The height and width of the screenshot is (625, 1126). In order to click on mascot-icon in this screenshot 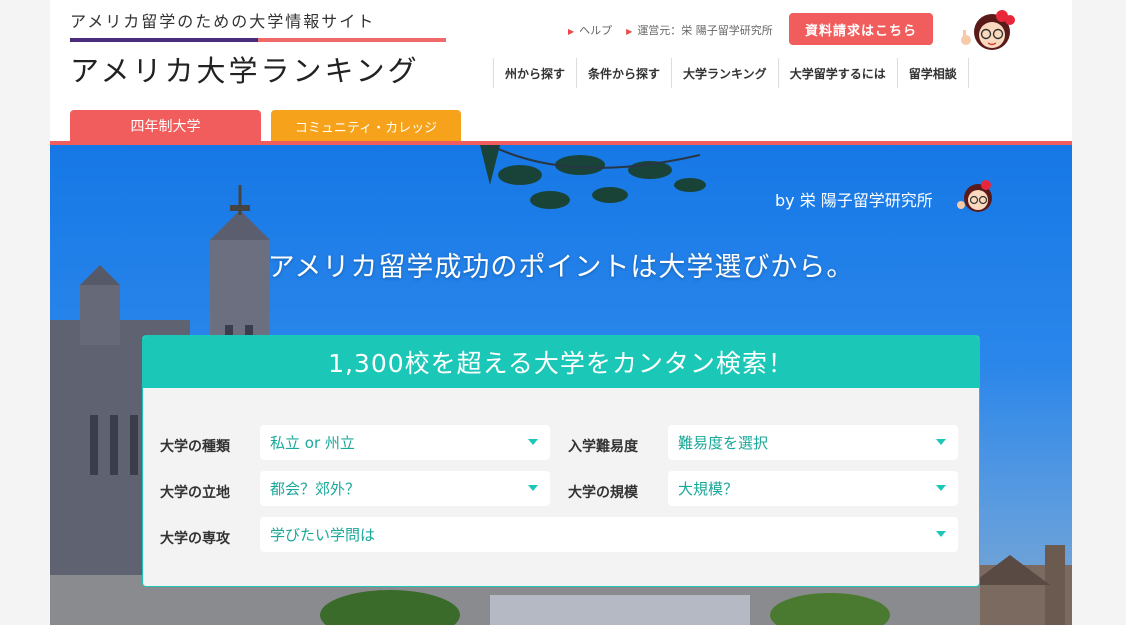, I will do `click(988, 30)`.